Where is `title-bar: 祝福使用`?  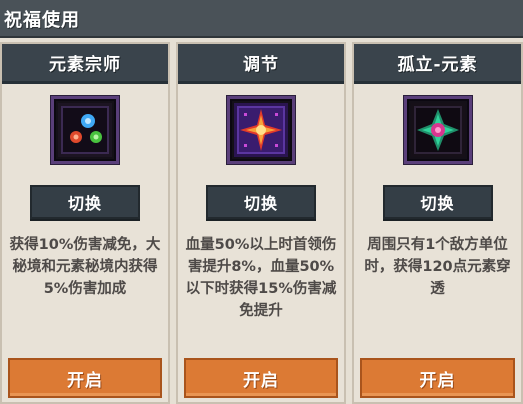 title-bar: 祝福使用 is located at coordinates (261, 19).